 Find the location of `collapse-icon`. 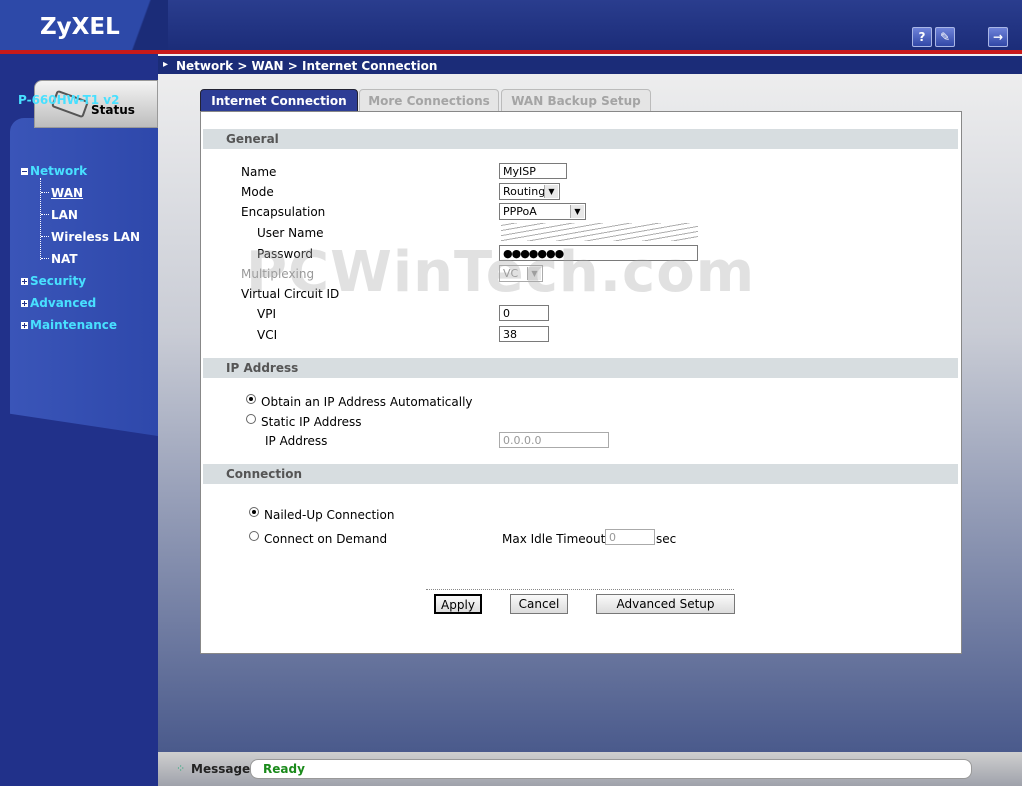

collapse-icon is located at coordinates (24, 171).